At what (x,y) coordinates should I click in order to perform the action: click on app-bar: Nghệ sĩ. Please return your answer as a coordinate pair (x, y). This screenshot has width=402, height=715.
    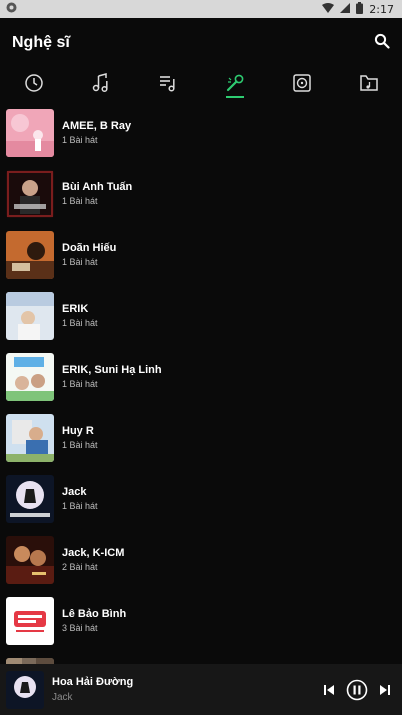
    Looking at the image, I should click on (201, 43).